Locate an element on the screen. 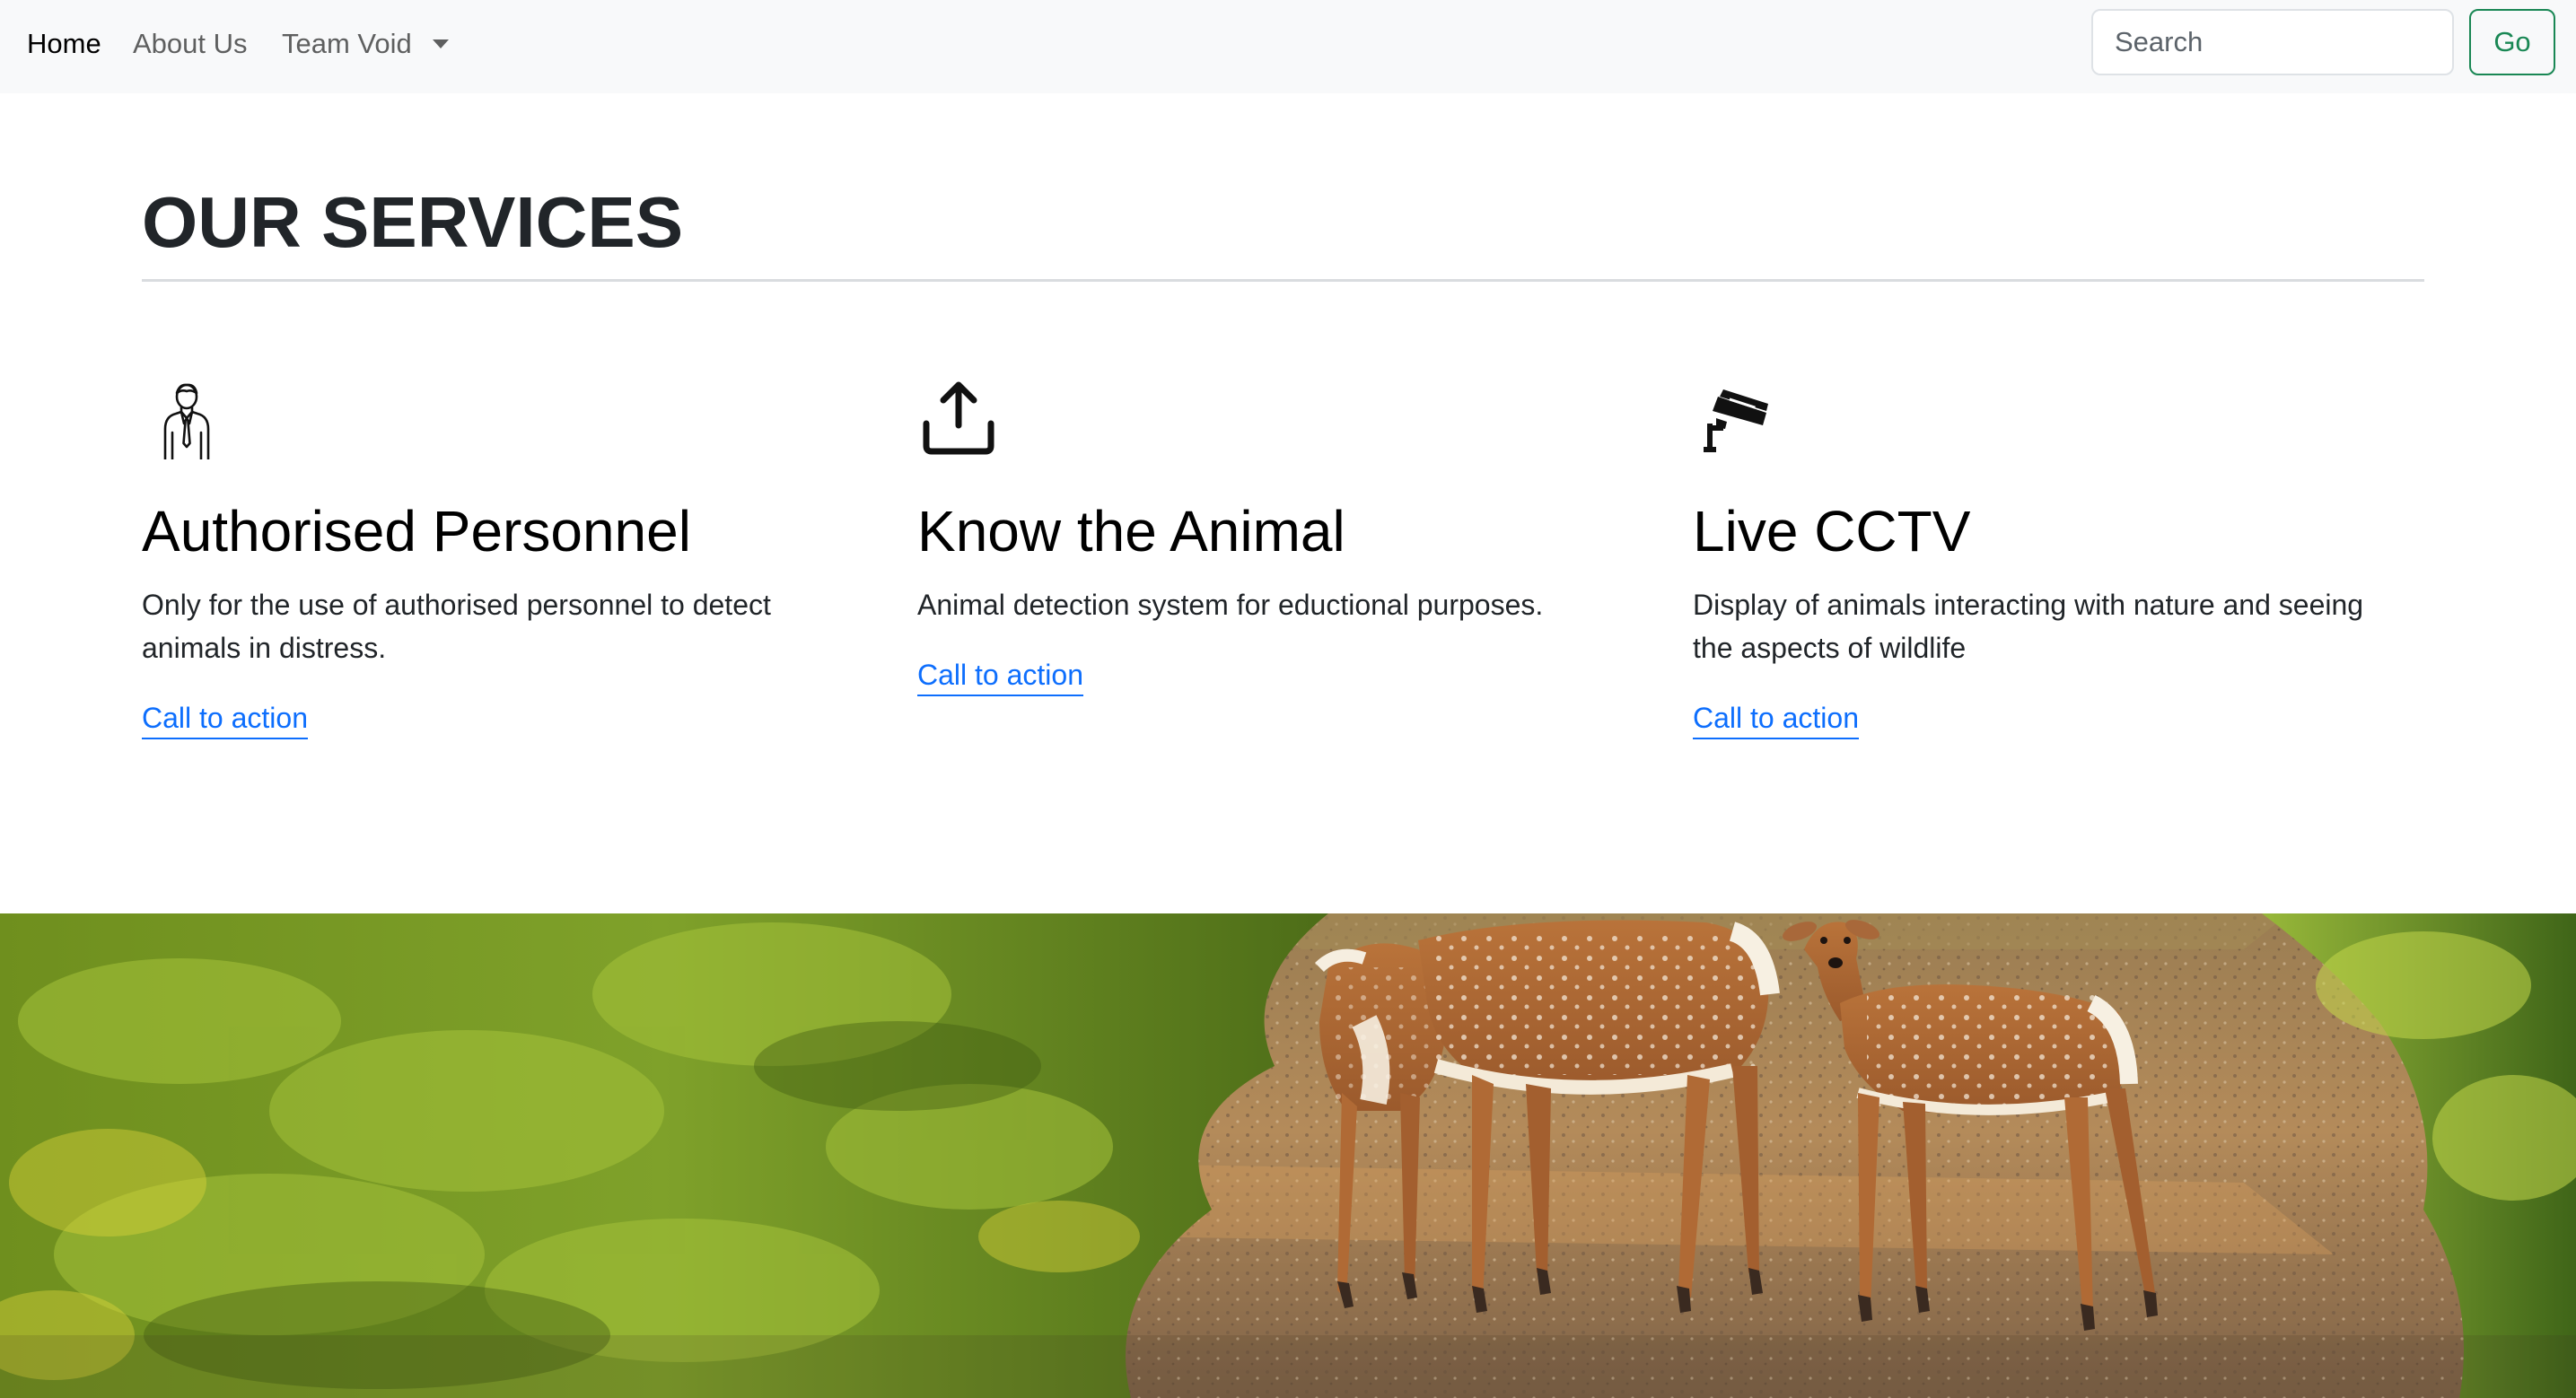 This screenshot has height=1398, width=2576. upload-icon is located at coordinates (959, 418).